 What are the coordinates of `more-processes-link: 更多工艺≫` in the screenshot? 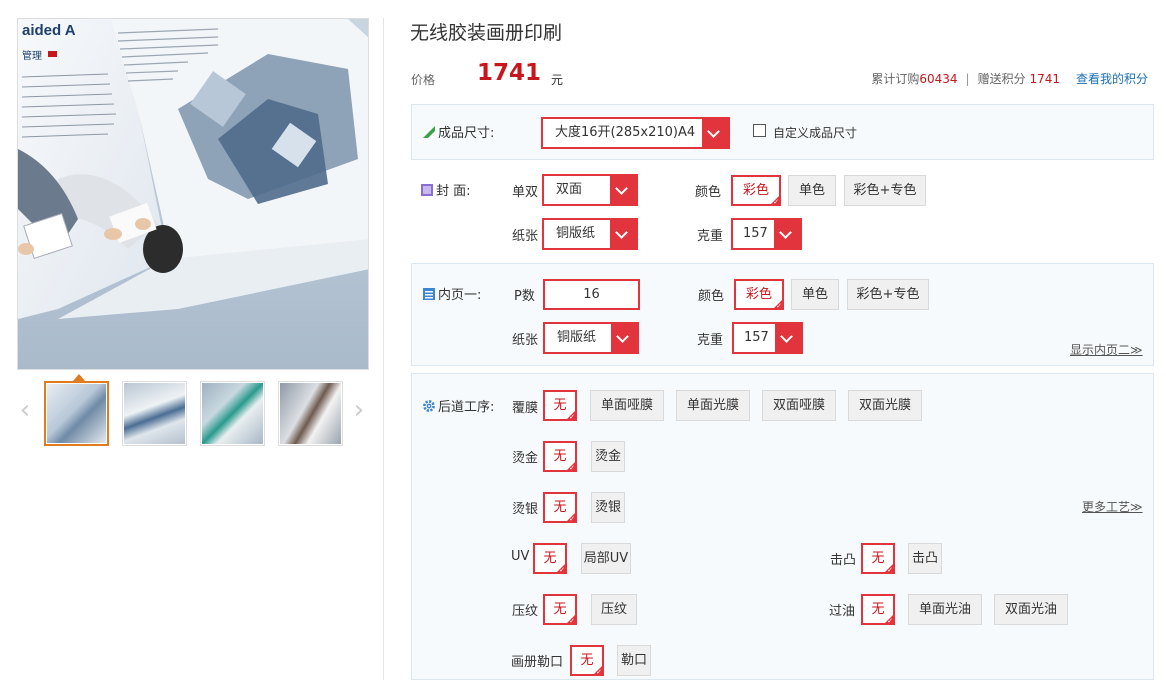 It's located at (1112, 506).